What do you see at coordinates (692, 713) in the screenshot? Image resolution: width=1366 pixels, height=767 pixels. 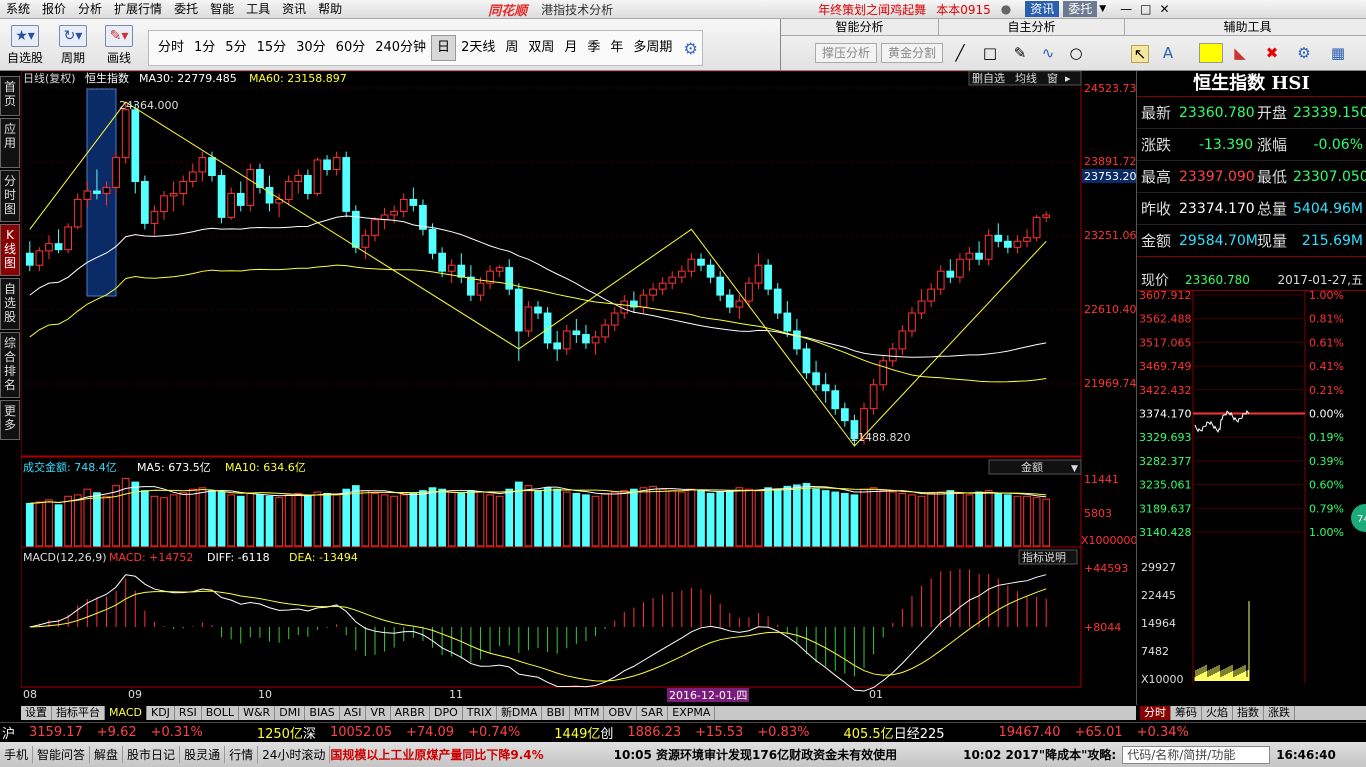 I see `indicator-tab: EXPMA` at bounding box center [692, 713].